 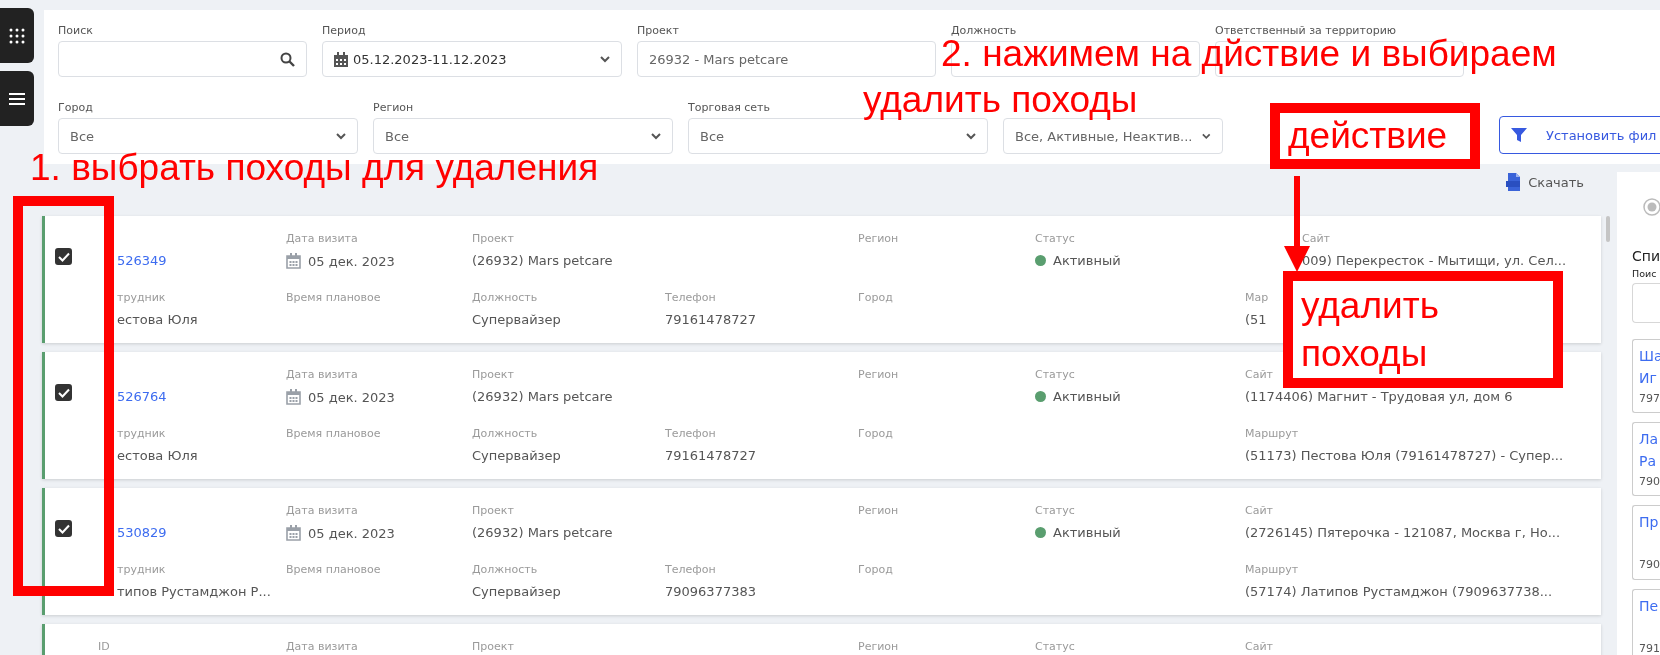 What do you see at coordinates (17, 98) in the screenshot?
I see `menu-button` at bounding box center [17, 98].